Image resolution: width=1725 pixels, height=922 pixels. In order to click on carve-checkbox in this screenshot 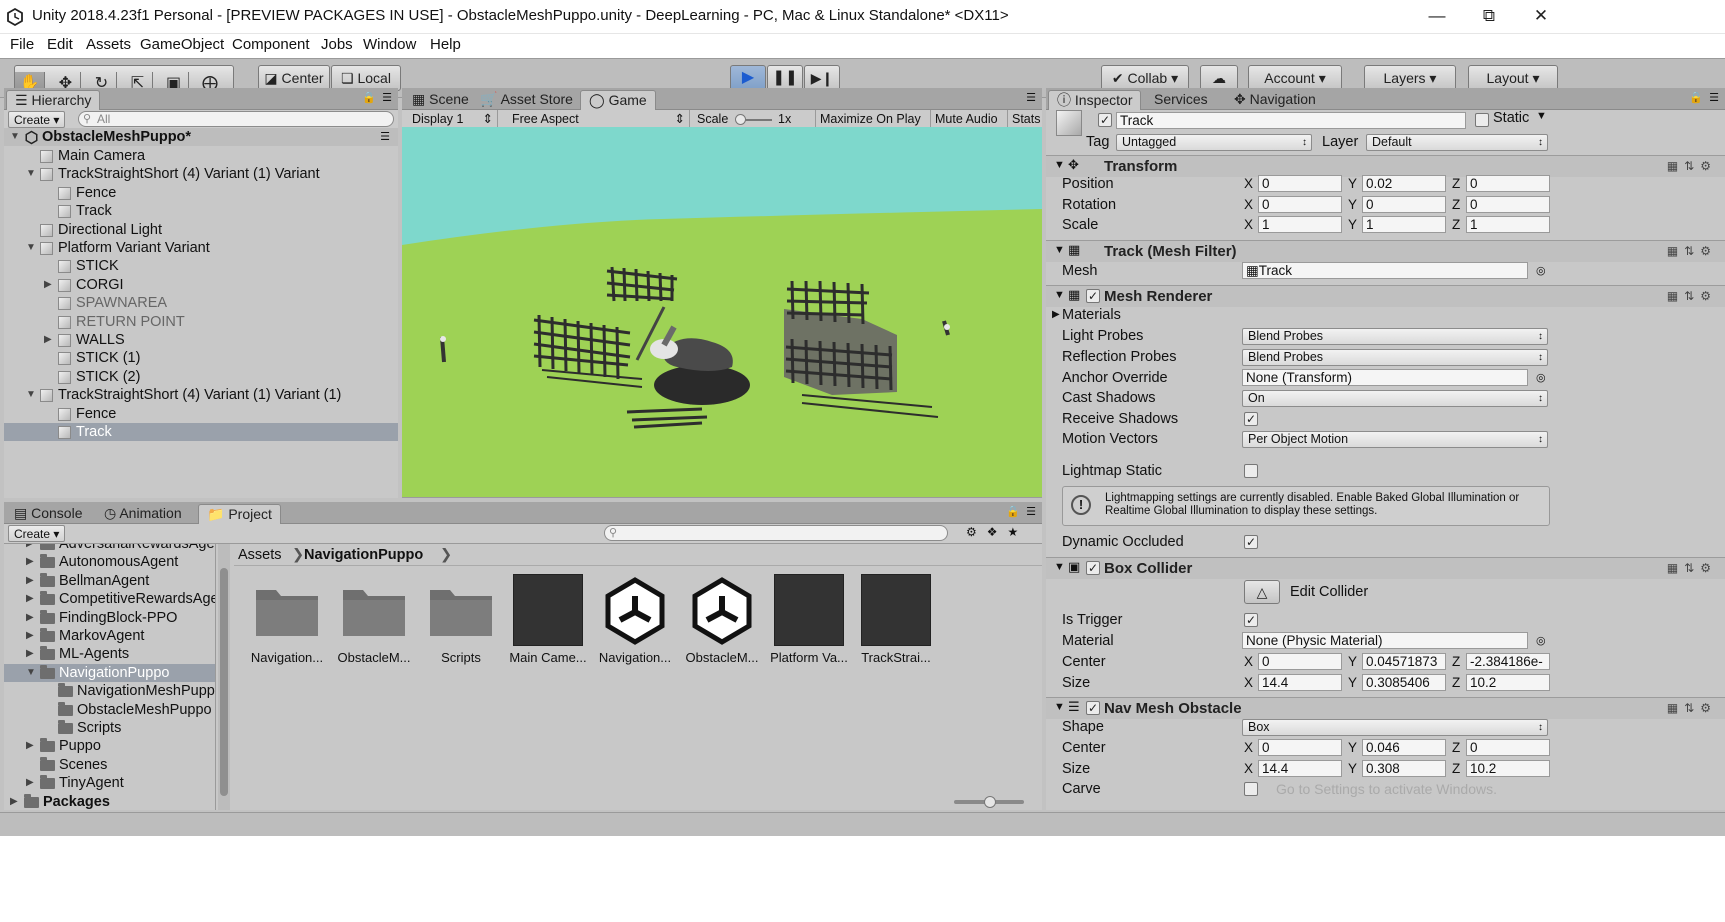, I will do `click(1251, 789)`.